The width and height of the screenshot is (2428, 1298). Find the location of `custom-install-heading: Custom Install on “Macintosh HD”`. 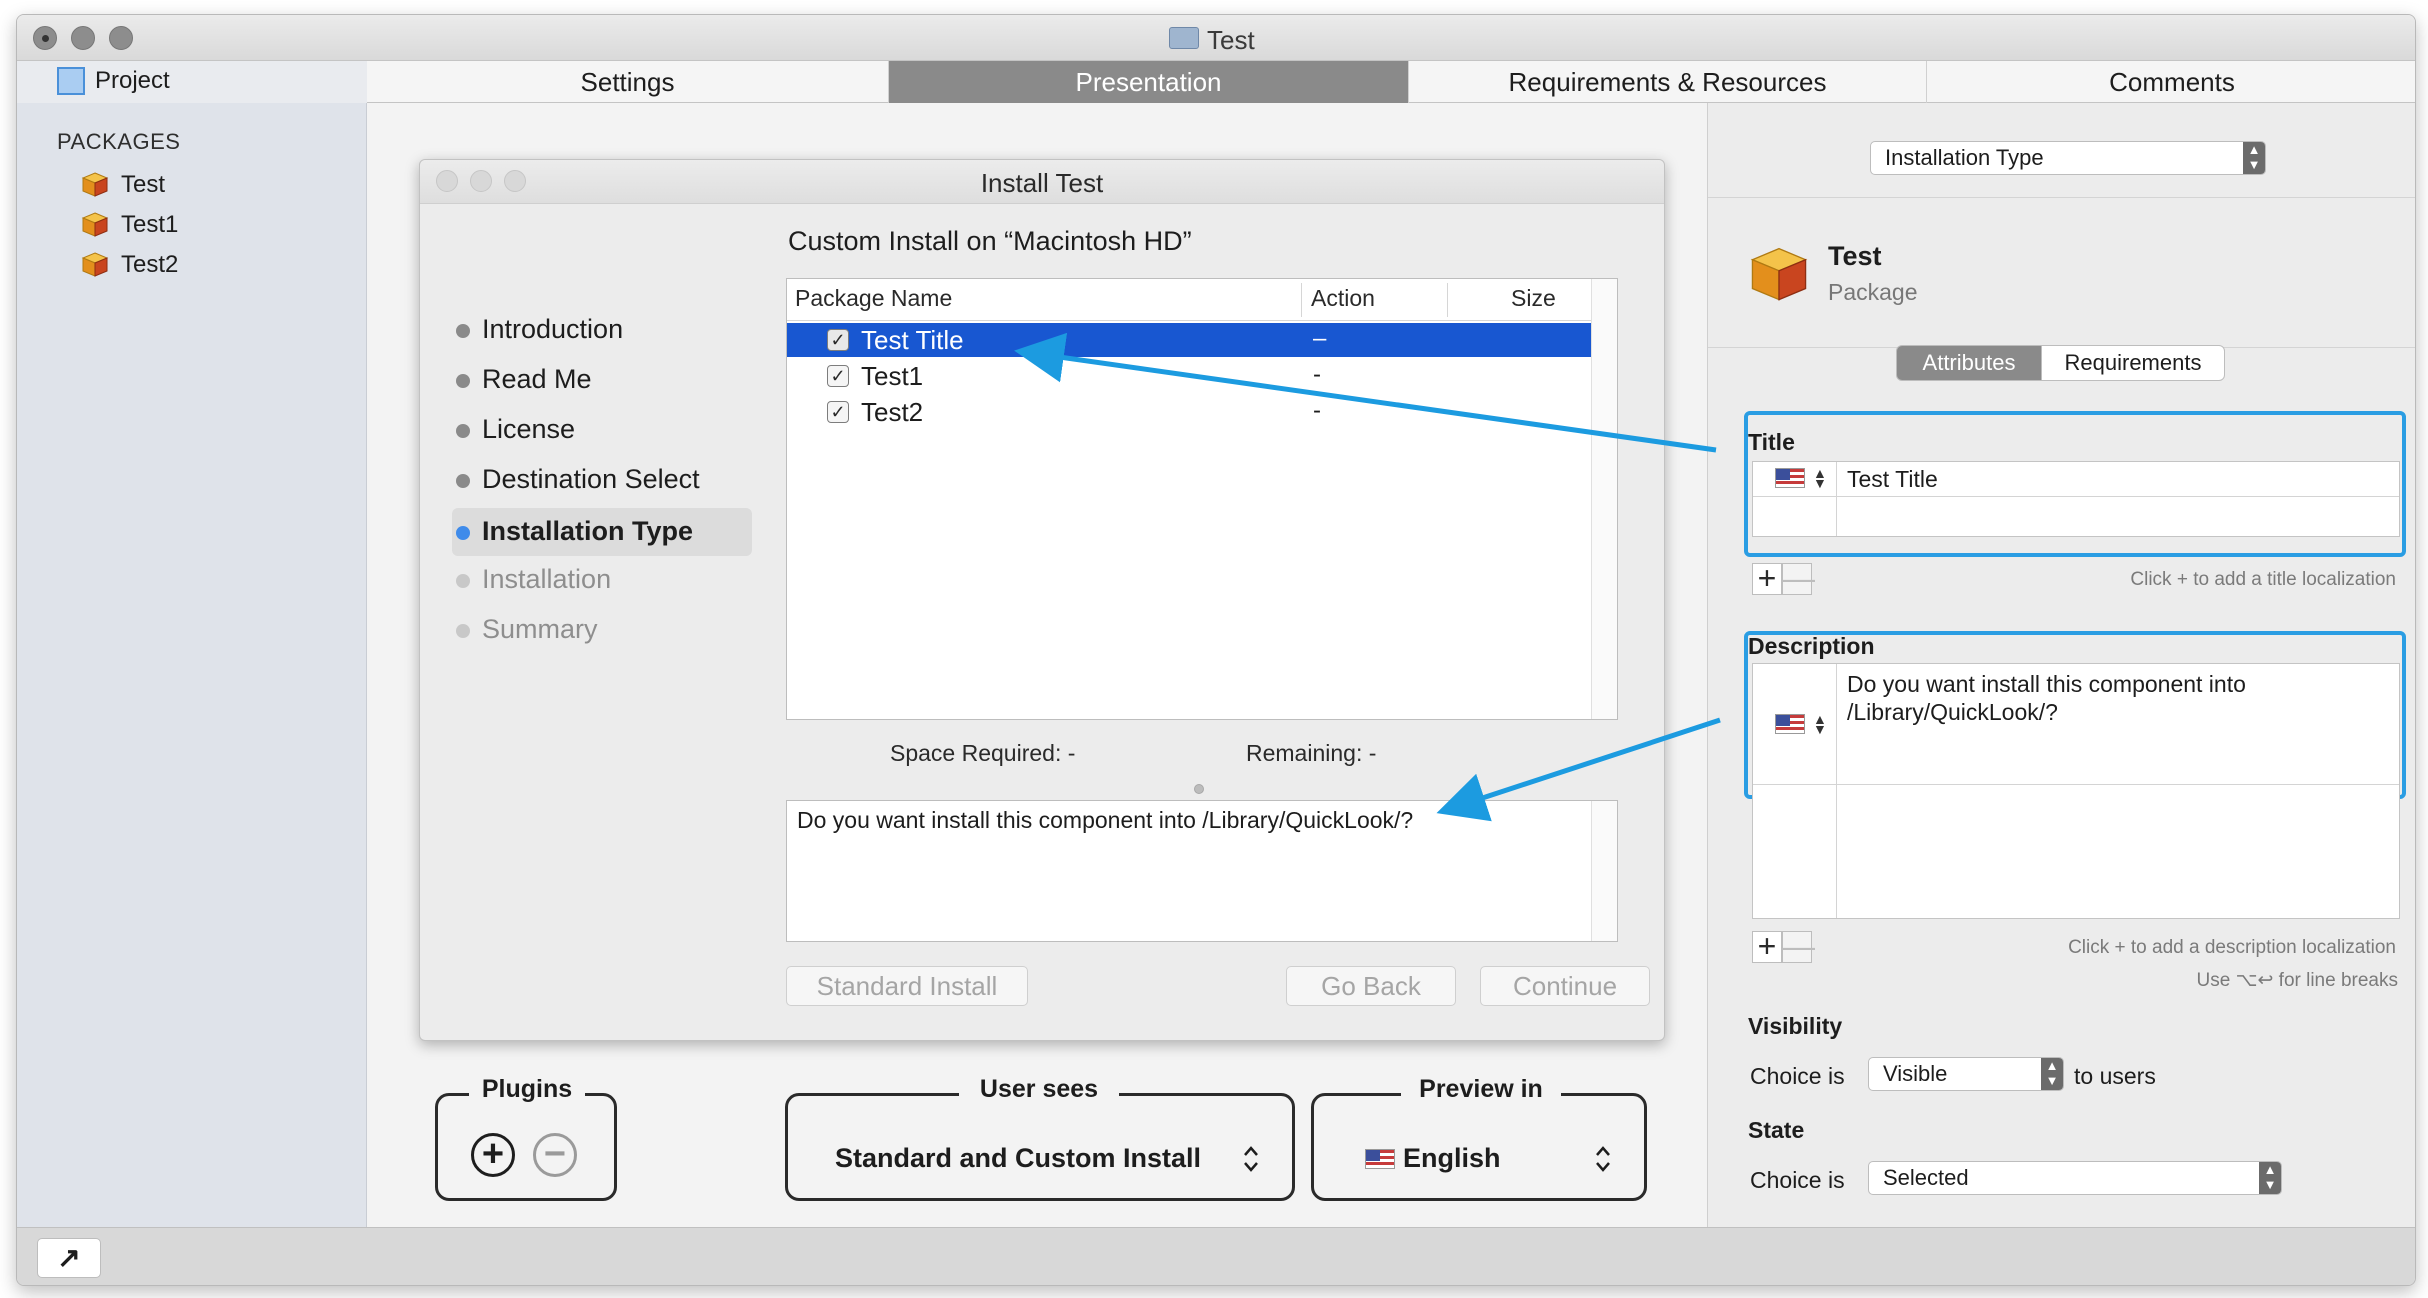

custom-install-heading: Custom Install on “Macintosh HD” is located at coordinates (990, 241).